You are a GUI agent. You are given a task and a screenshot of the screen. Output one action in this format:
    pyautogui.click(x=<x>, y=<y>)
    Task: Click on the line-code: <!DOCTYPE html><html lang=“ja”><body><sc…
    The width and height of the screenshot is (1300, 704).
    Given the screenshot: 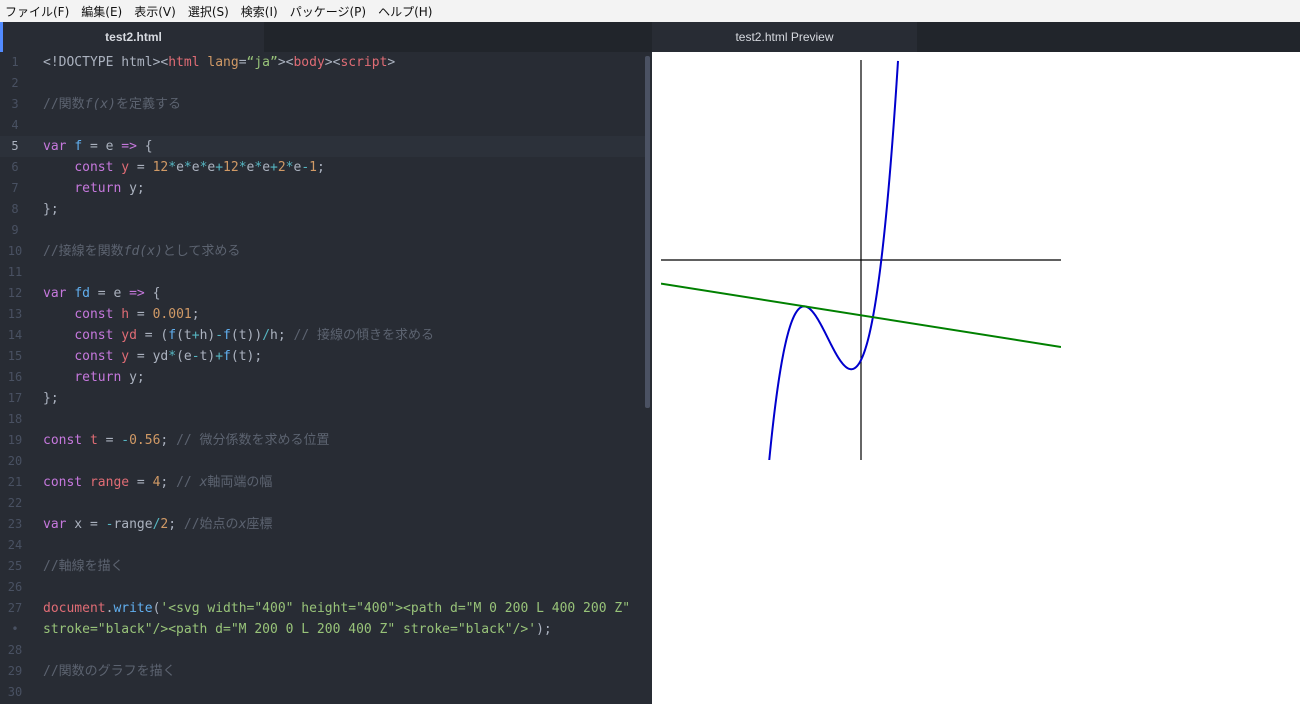 What is the action you would take?
    pyautogui.click(x=219, y=62)
    